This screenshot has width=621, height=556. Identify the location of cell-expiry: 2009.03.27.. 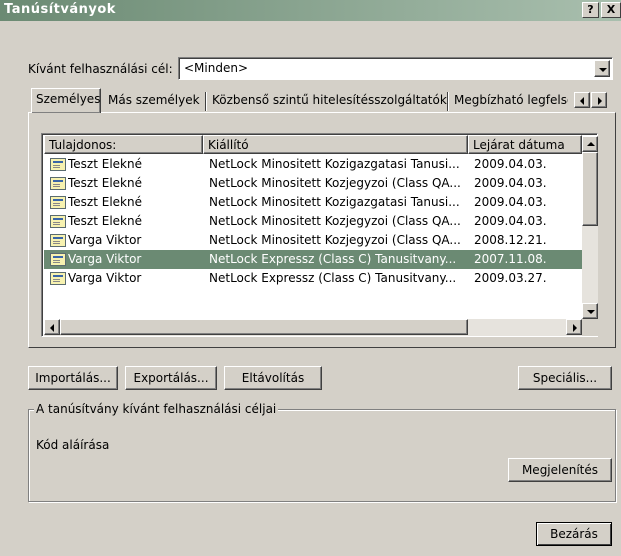
(510, 278).